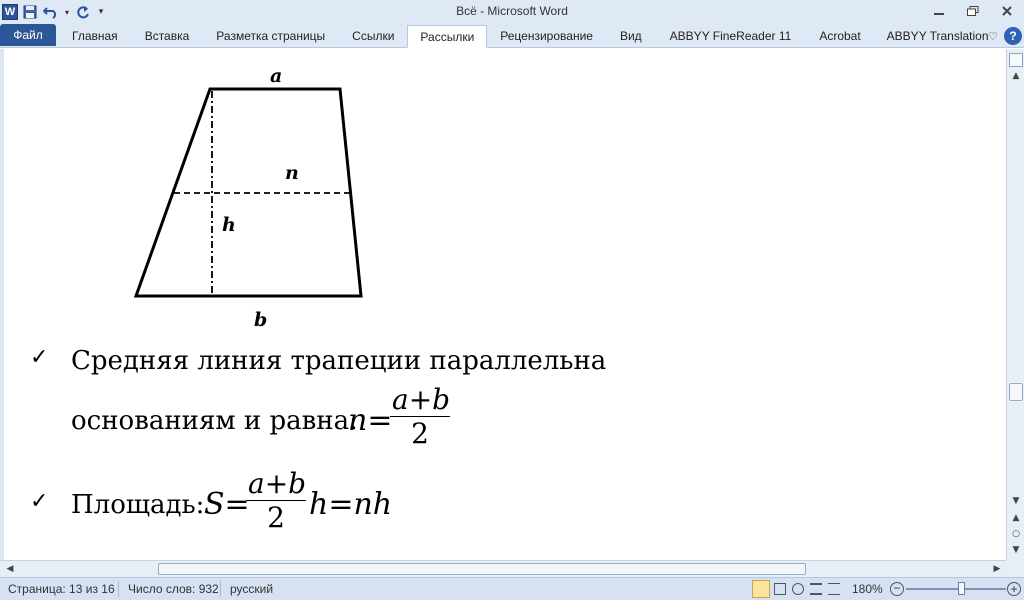 The image size is (1024, 600). I want to click on bullet2-prefix: Площадь:, so click(138, 505).